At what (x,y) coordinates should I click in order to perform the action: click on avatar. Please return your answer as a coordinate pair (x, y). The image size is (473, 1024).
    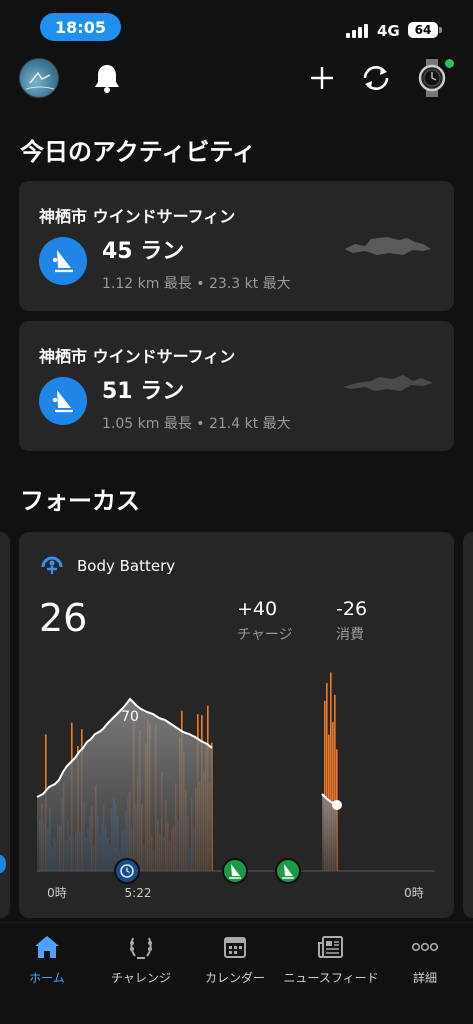
    Looking at the image, I should click on (39, 78).